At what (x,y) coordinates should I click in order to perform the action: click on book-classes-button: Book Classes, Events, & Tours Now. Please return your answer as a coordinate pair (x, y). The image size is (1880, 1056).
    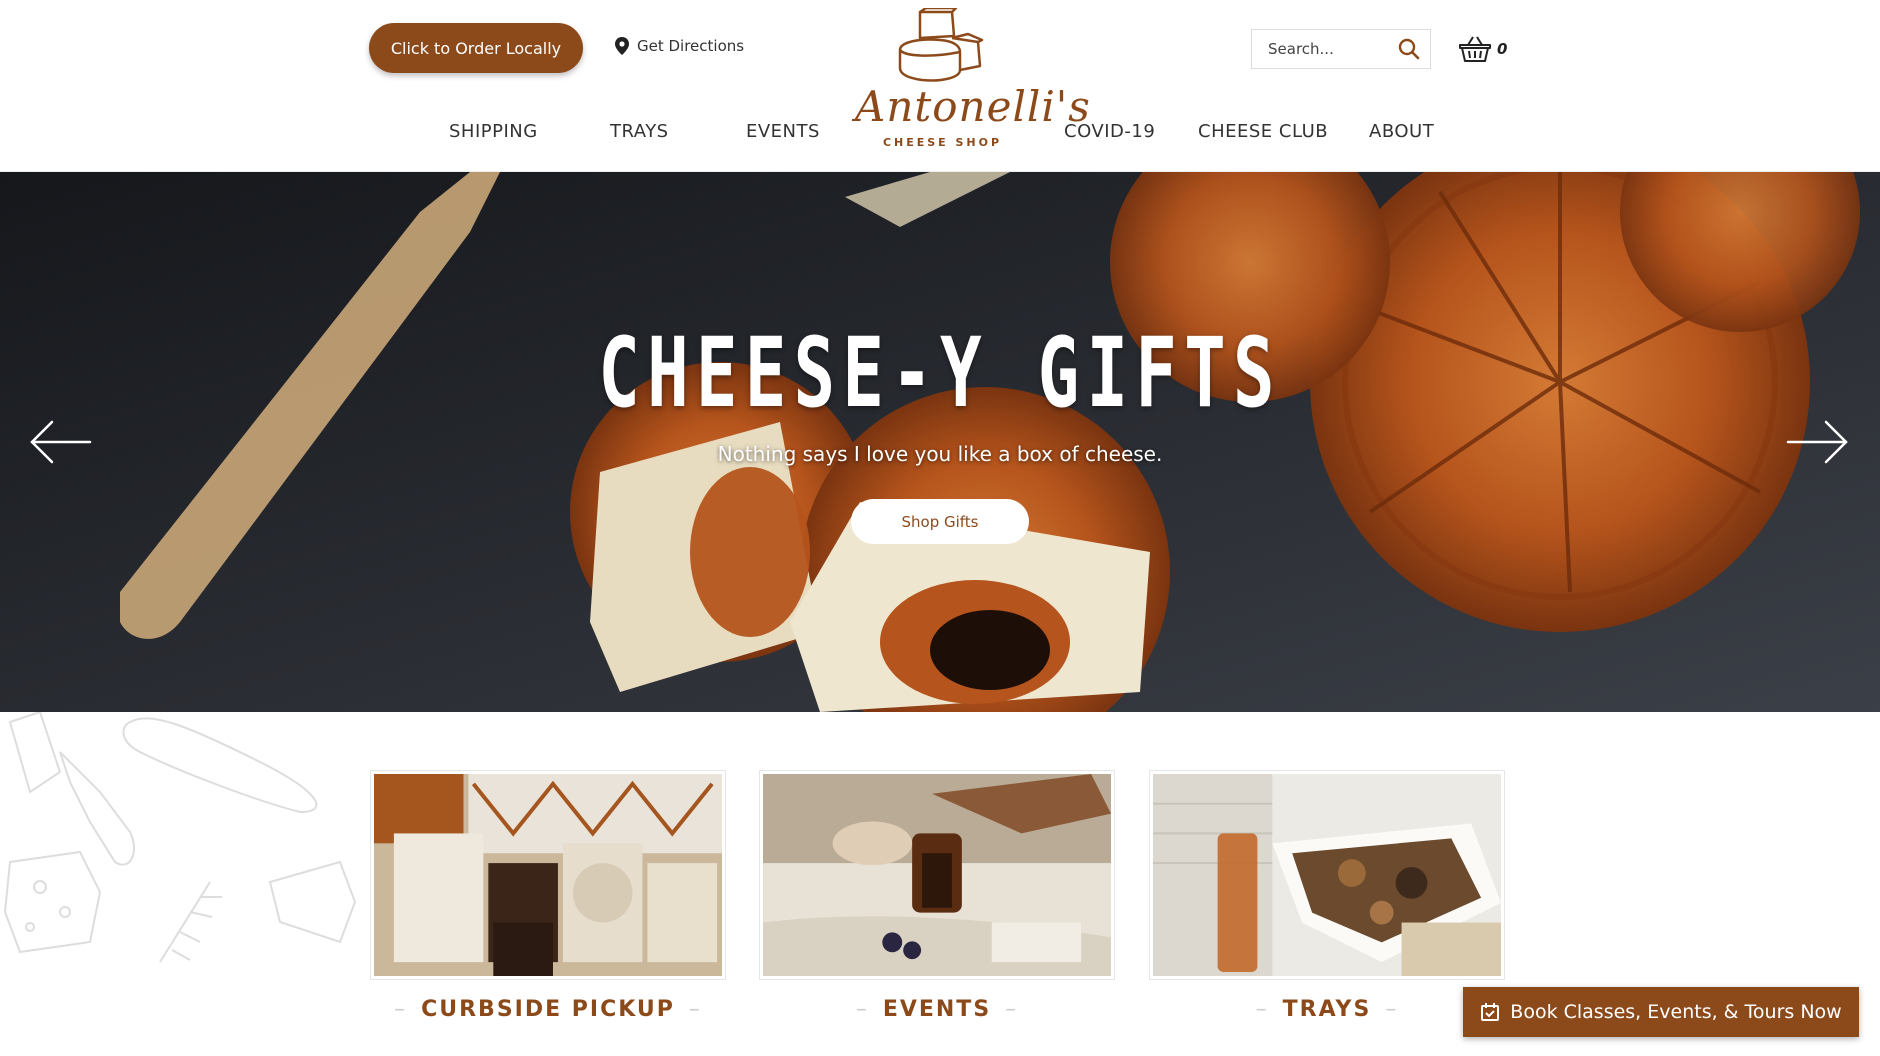
    Looking at the image, I should click on (1661, 1012).